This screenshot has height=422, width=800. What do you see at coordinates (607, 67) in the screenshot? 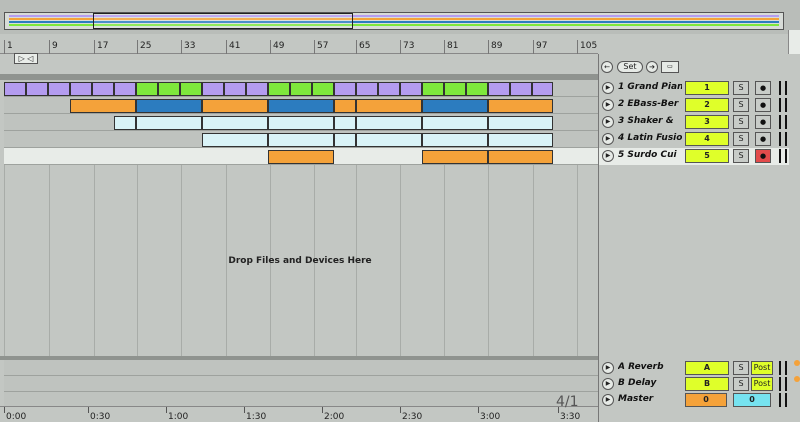
I see `prev-locator-button: ←` at bounding box center [607, 67].